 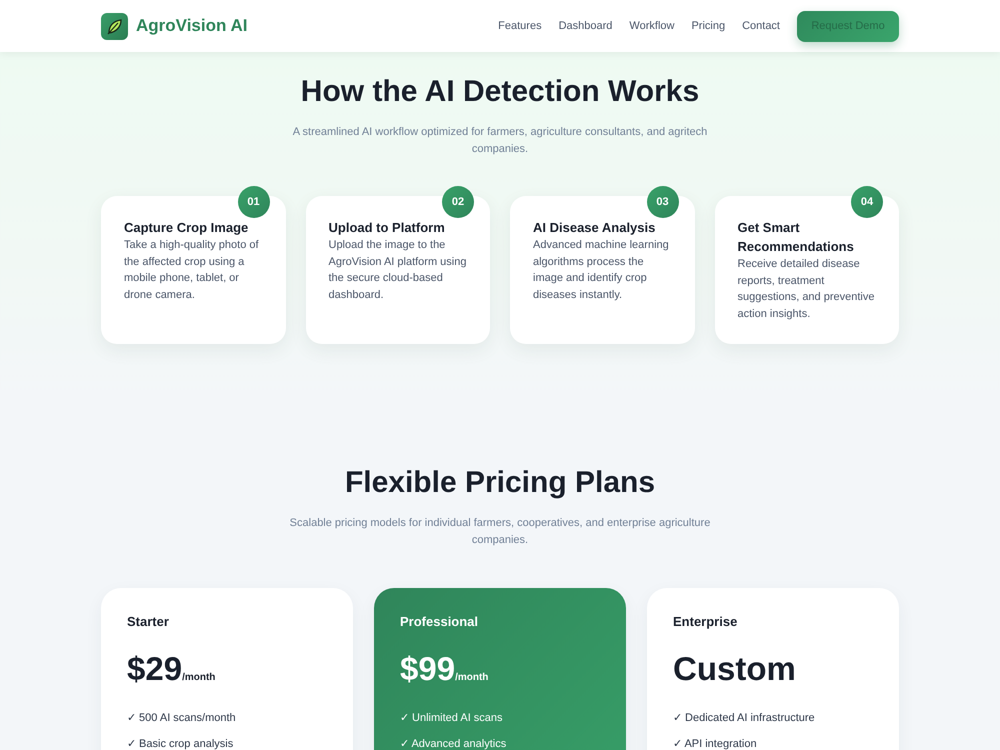 I want to click on plan-feature: ✓ Basic crop analysis, so click(x=180, y=743).